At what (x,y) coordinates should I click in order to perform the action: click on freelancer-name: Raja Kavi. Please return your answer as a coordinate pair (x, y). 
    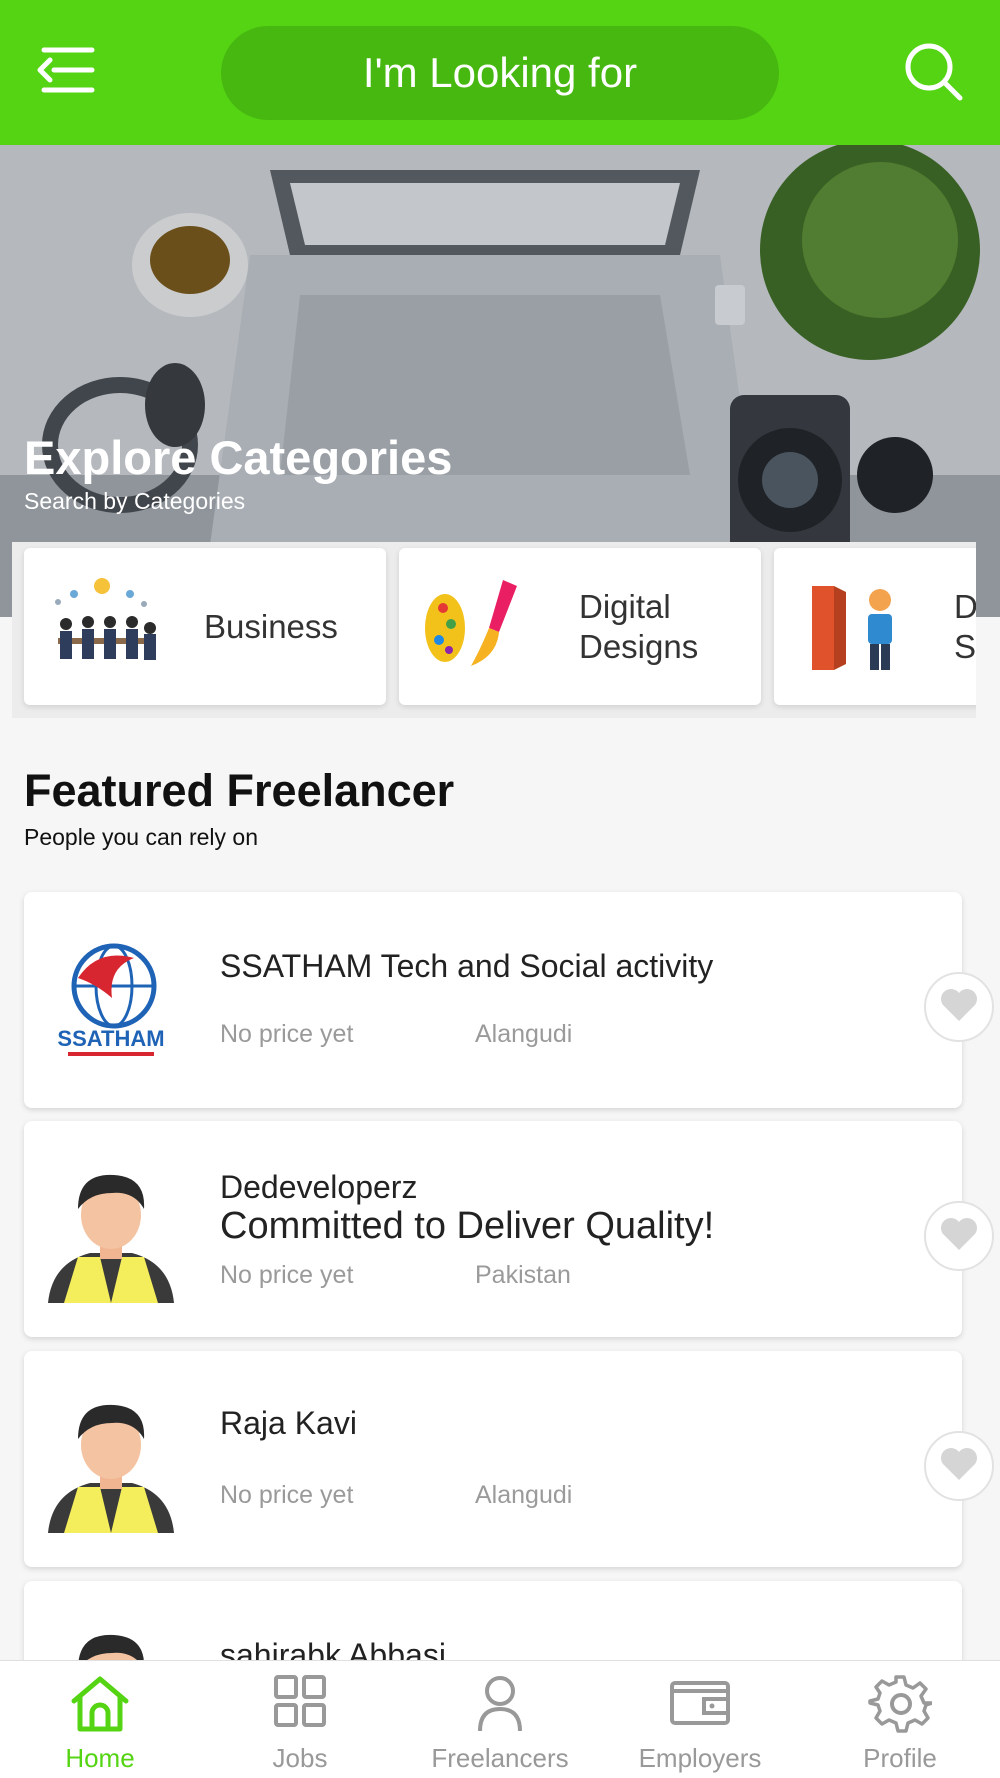
    Looking at the image, I should click on (288, 1423).